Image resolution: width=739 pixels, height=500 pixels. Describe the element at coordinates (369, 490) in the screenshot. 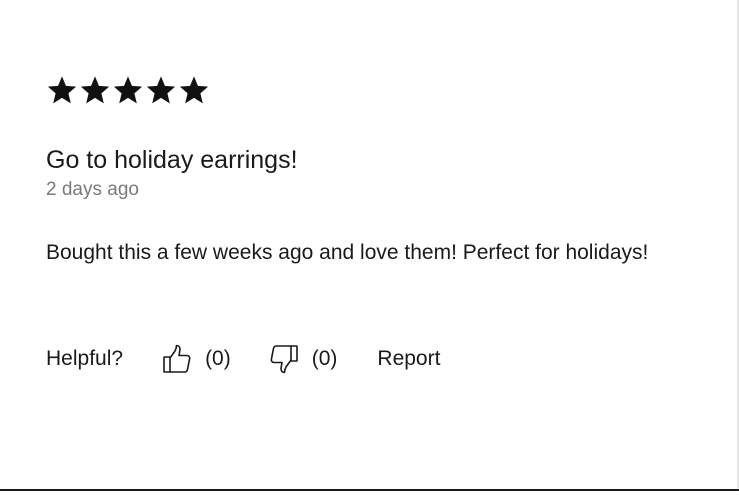

I see `review-divider` at that location.